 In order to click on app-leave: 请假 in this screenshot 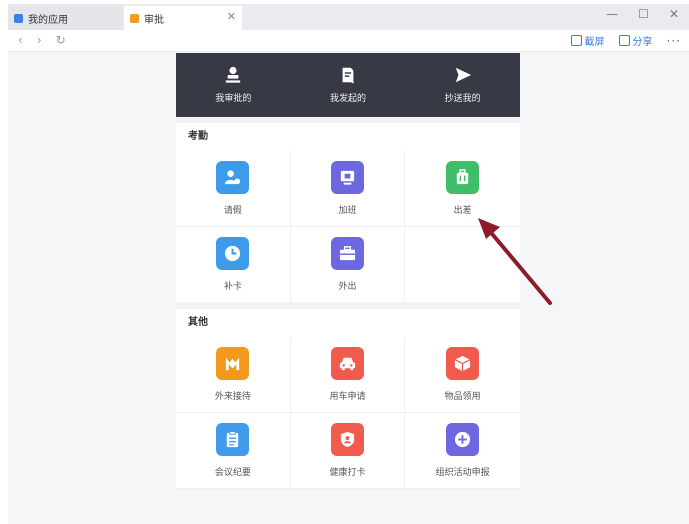, I will do `click(233, 189)`.